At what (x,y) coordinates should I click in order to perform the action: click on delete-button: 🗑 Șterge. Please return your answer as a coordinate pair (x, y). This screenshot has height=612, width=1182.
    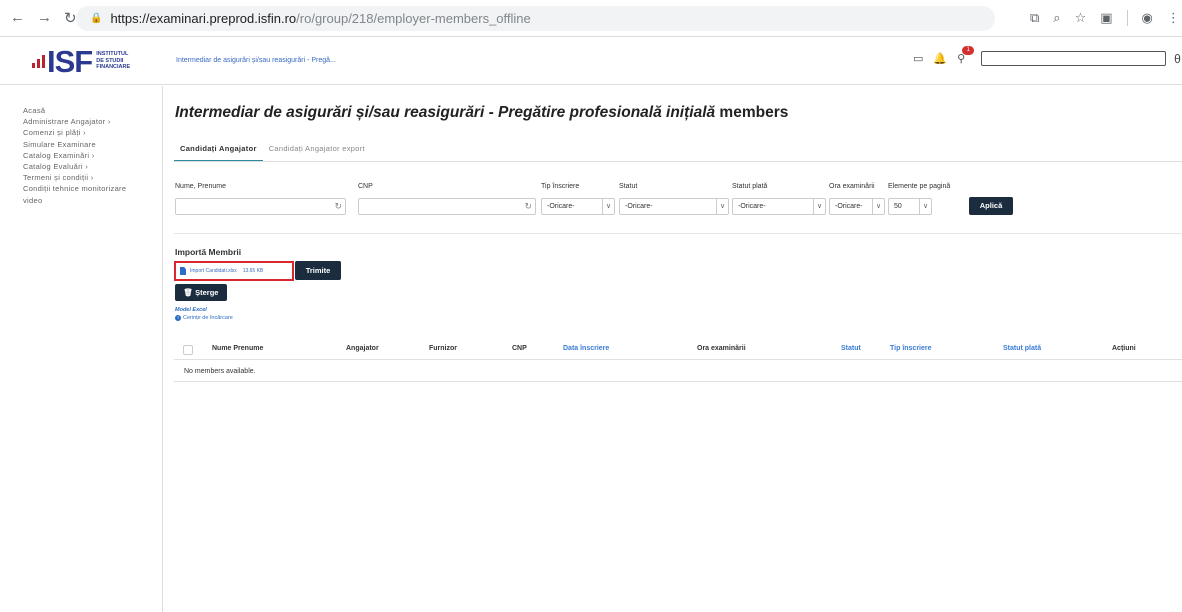
    Looking at the image, I should click on (201, 292).